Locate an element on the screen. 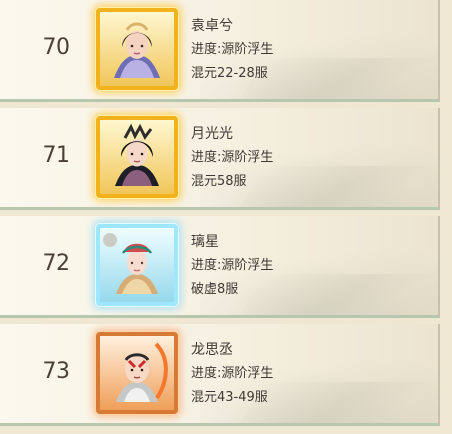 Image resolution: width=452 pixels, height=434 pixels. server-text: 混元22-28服 is located at coordinates (229, 73).